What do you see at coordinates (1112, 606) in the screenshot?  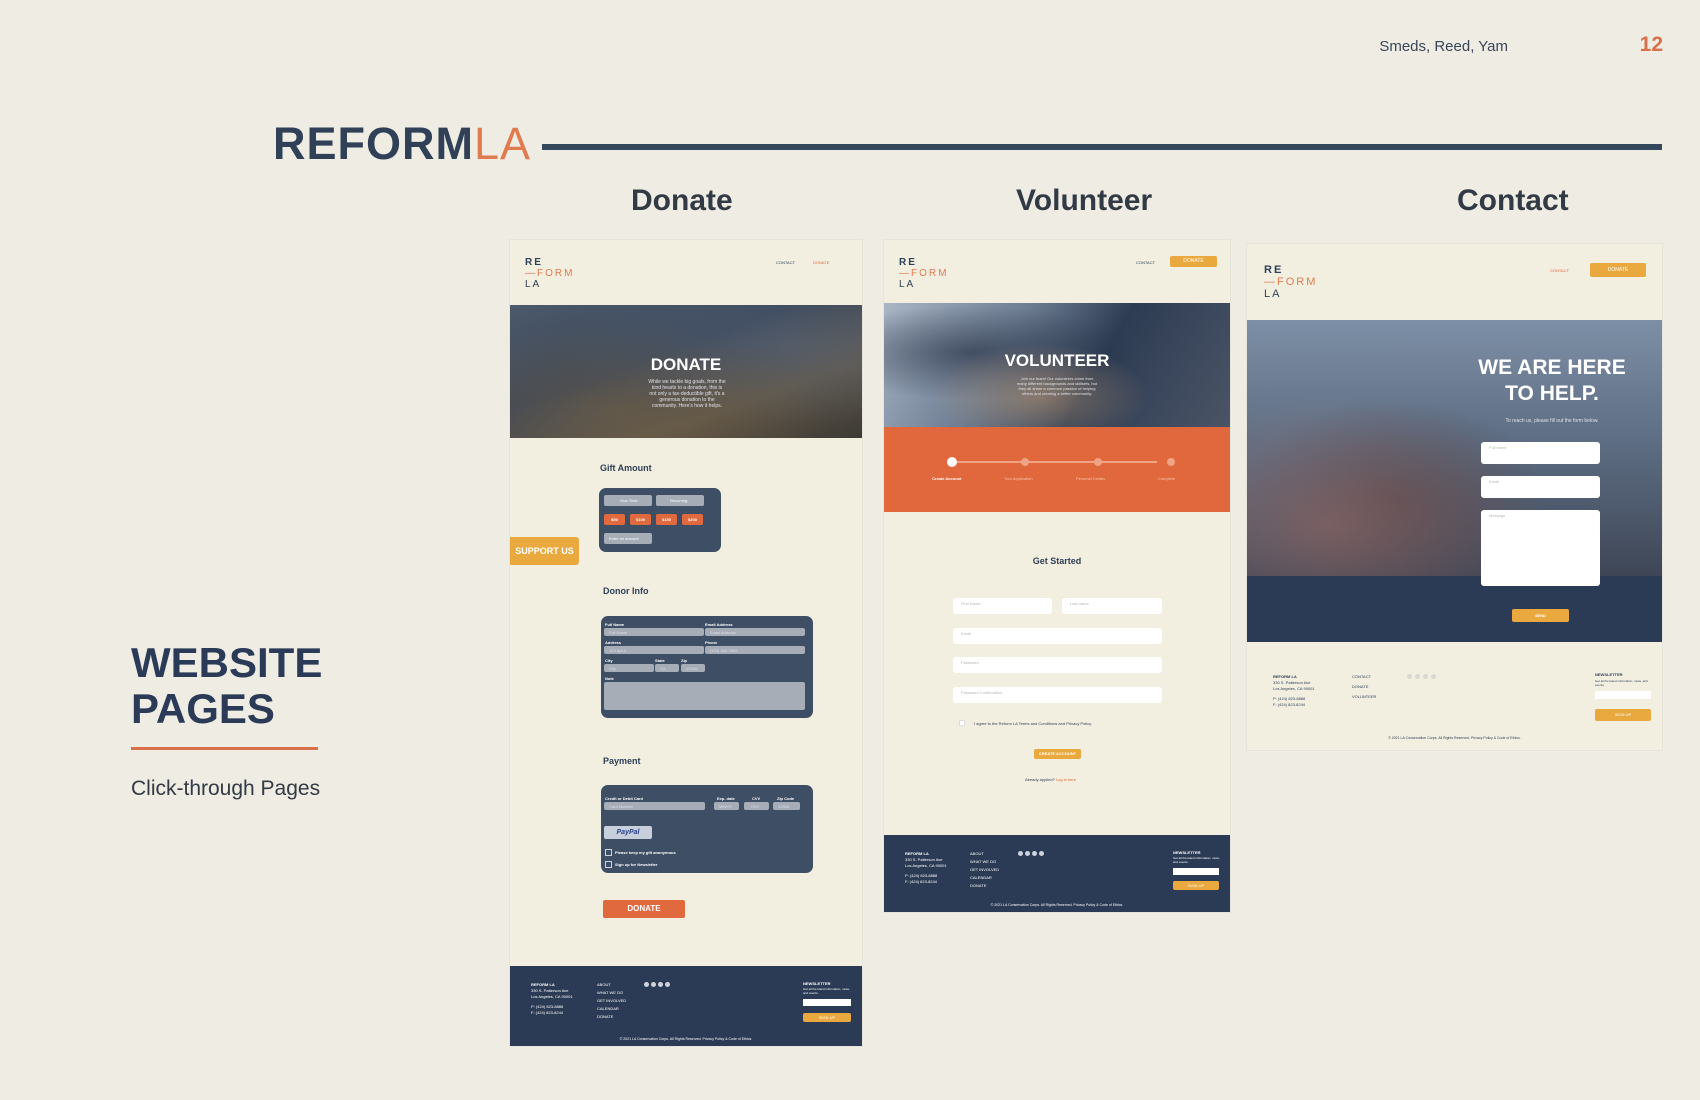 I see `last-name-input: Last name` at bounding box center [1112, 606].